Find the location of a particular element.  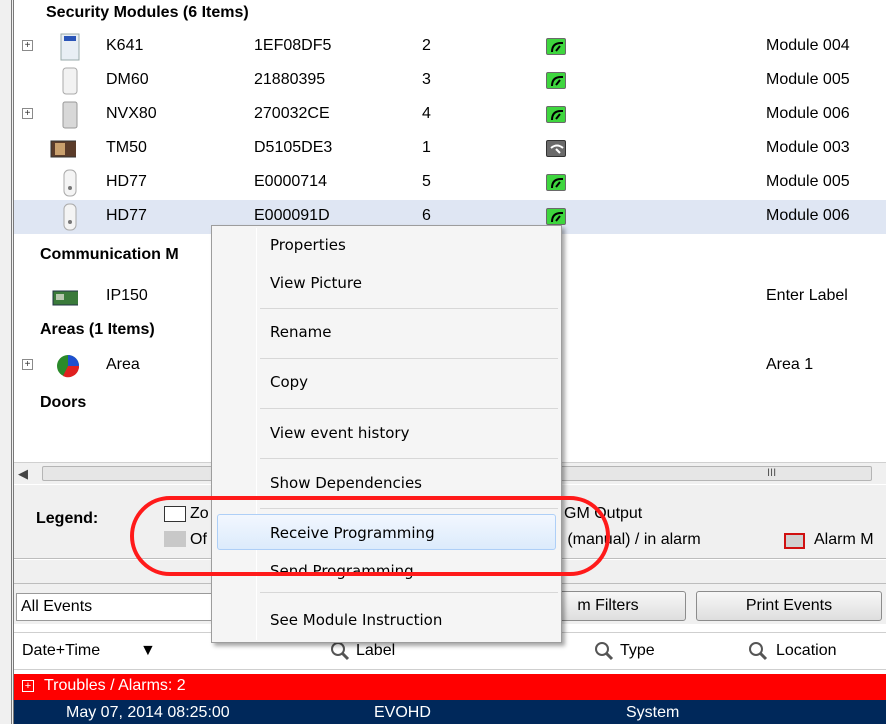

menu-item-rename: Rename is located at coordinates (301, 332).